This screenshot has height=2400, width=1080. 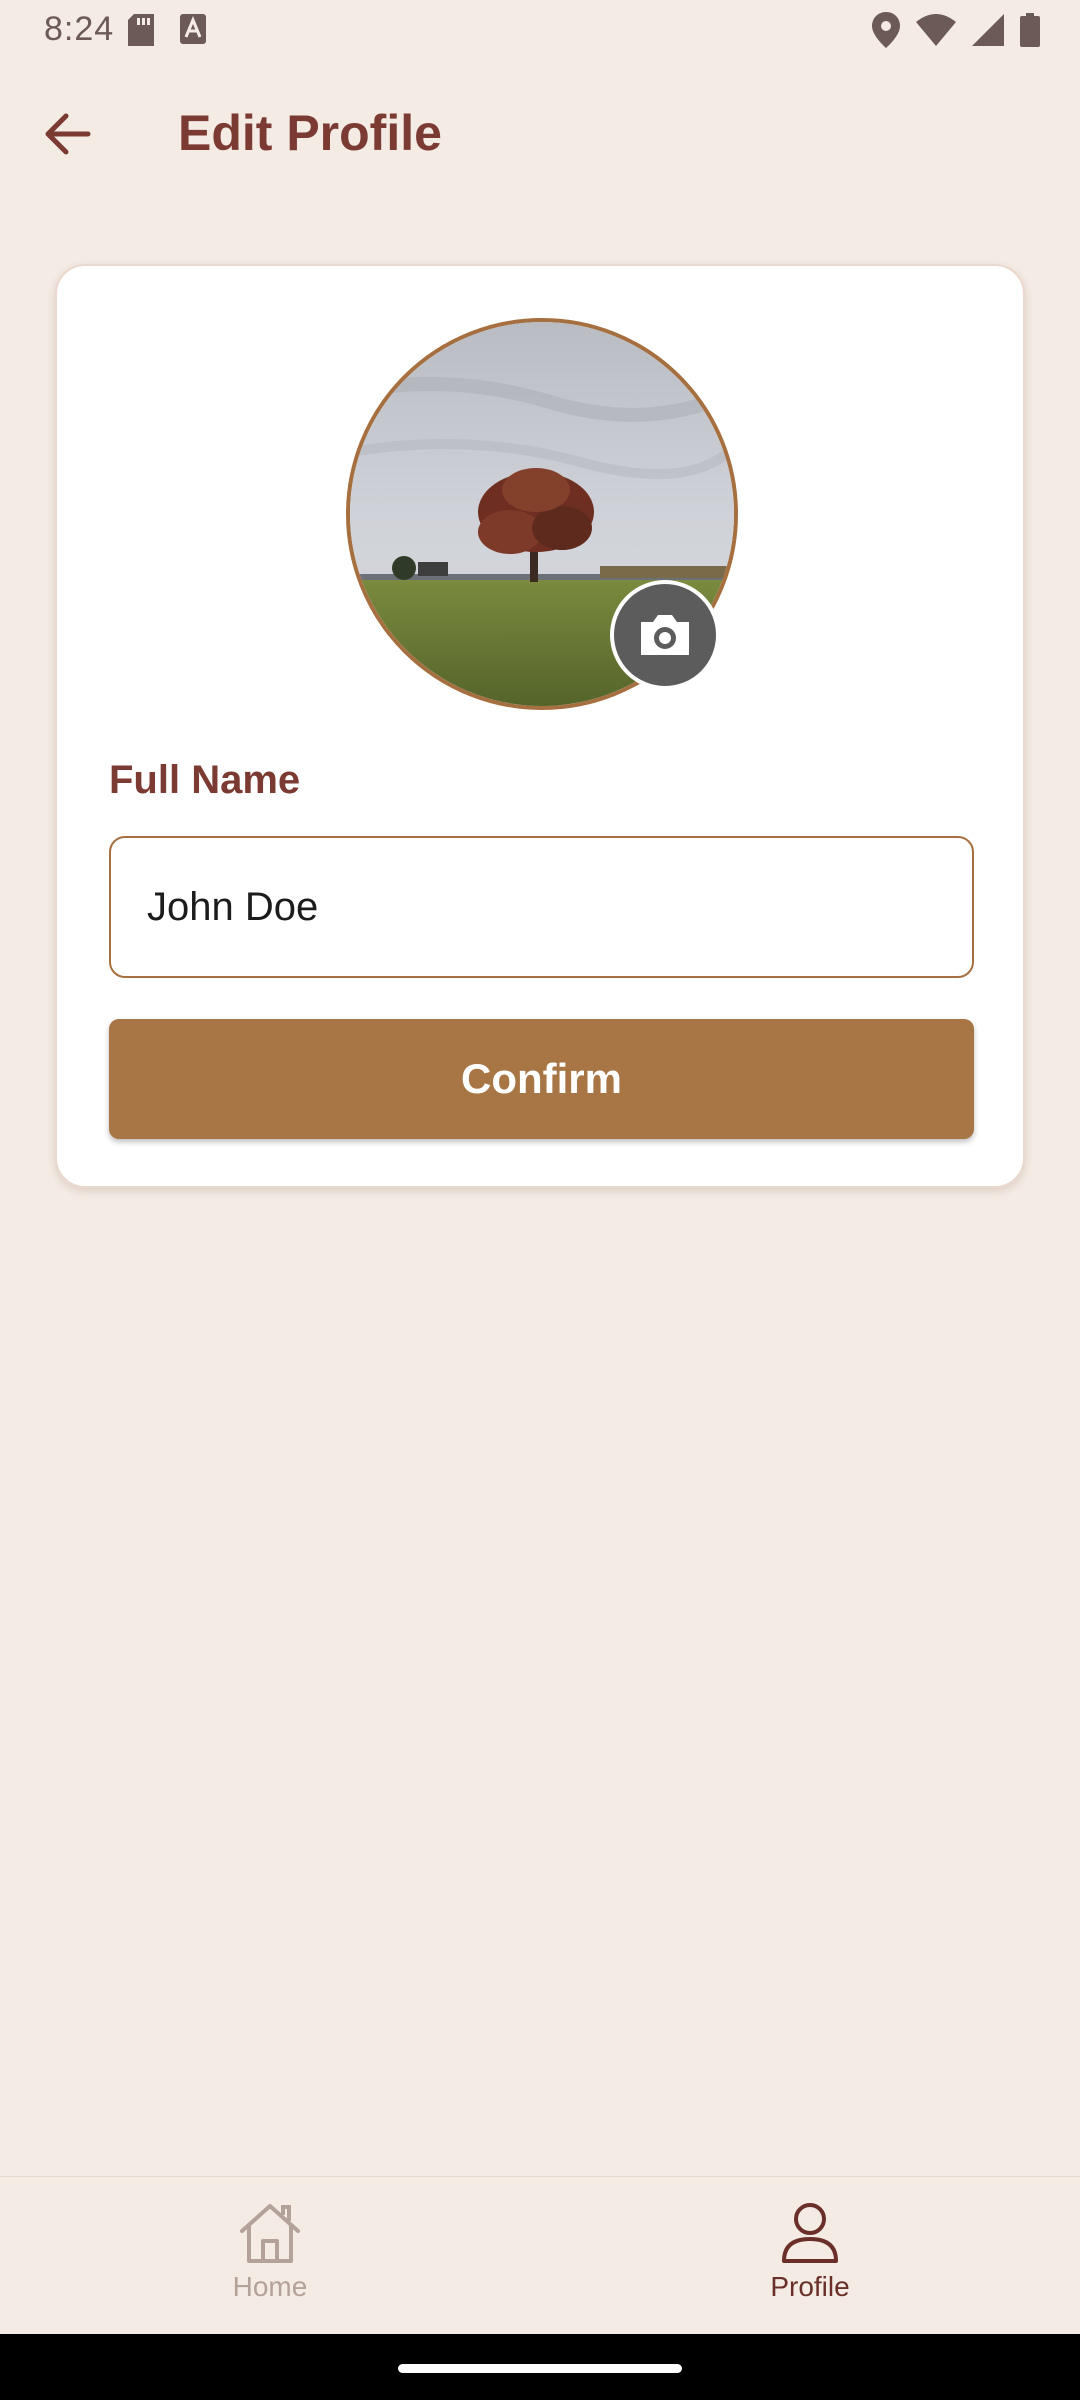 What do you see at coordinates (988, 30) in the screenshot?
I see `signal-icon` at bounding box center [988, 30].